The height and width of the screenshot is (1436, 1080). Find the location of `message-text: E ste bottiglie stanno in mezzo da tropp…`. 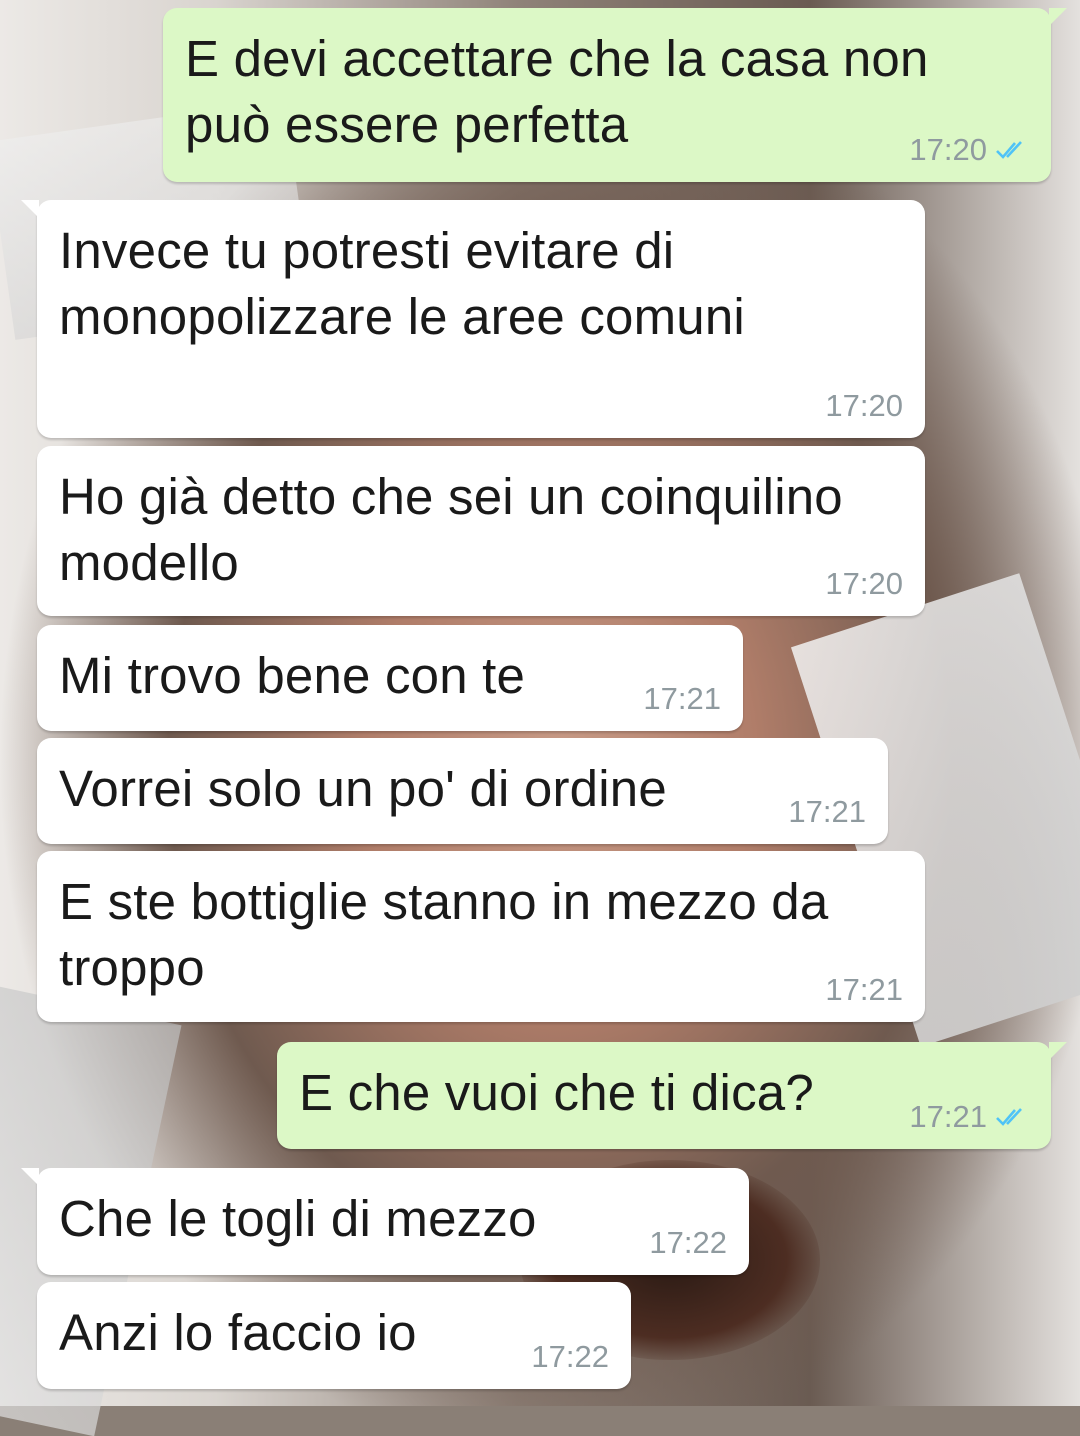

message-text: E ste bottiglie stanno in mezzo da tropp… is located at coordinates (451, 934).